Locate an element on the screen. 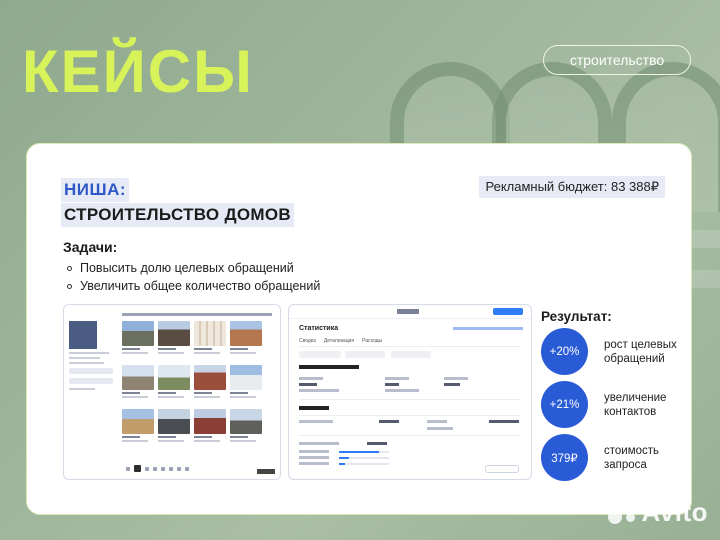  list-item: Увеличить общее количество обращений is located at coordinates (193, 286).